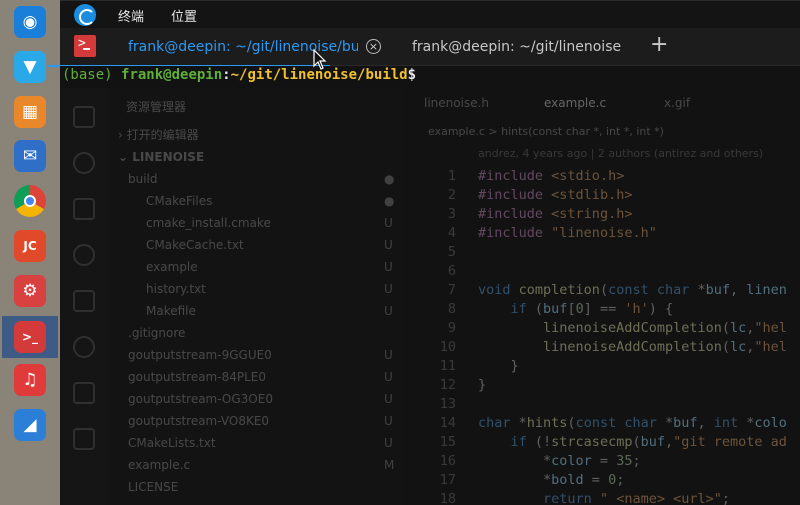 The image size is (800, 505). Describe the element at coordinates (257, 333) in the screenshot. I see `file-tree-item: .gitignore` at that location.